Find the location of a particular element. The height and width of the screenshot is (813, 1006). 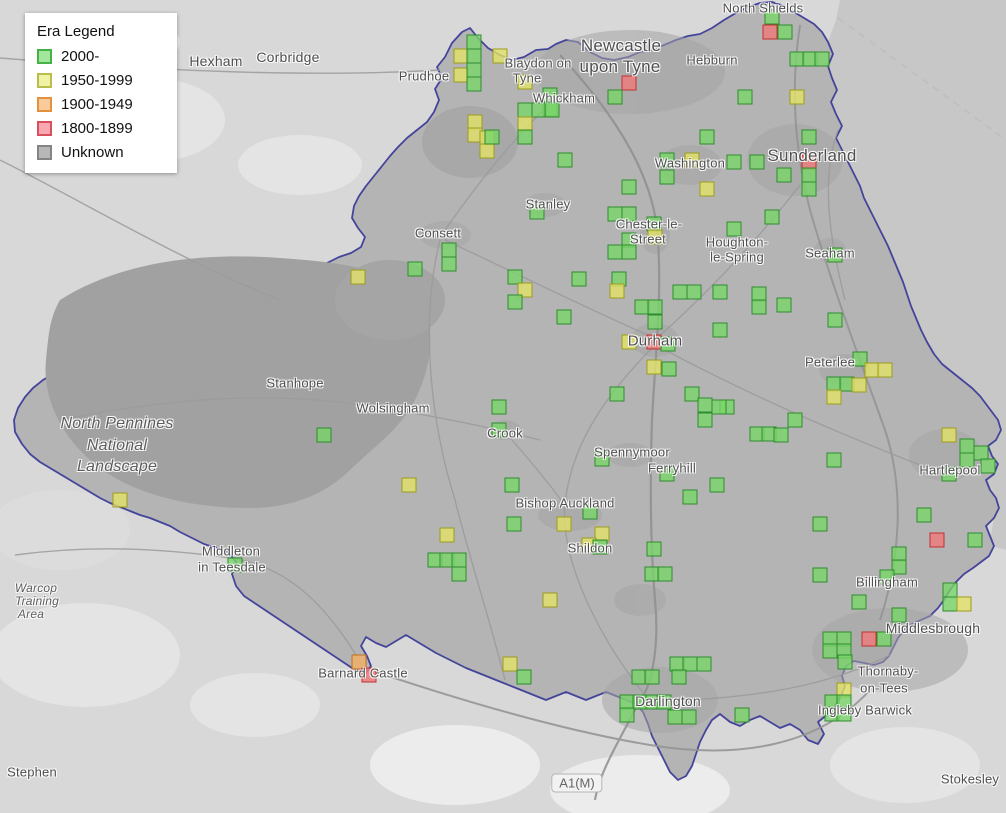

legend-item-label: Unknown is located at coordinates (92, 152).